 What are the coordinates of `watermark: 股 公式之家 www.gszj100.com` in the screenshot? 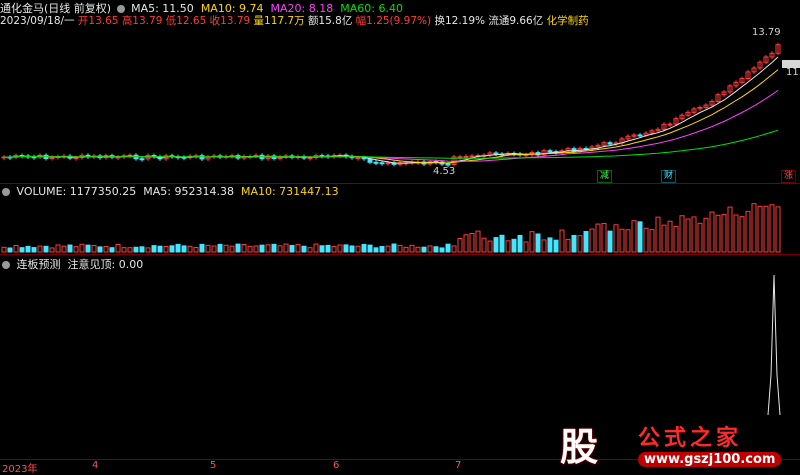 It's located at (676, 444).